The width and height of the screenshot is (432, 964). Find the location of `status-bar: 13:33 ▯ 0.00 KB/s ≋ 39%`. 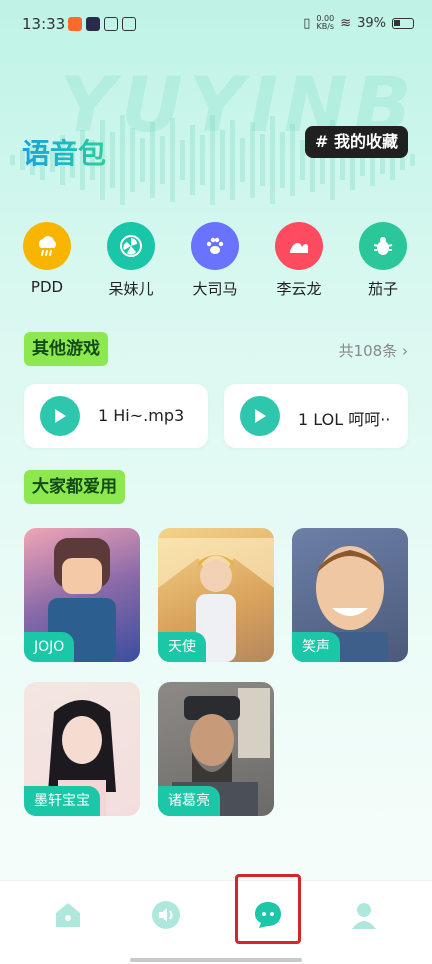

status-bar: 13:33 ▯ 0.00 KB/s ≋ 39% is located at coordinates (216, 25).